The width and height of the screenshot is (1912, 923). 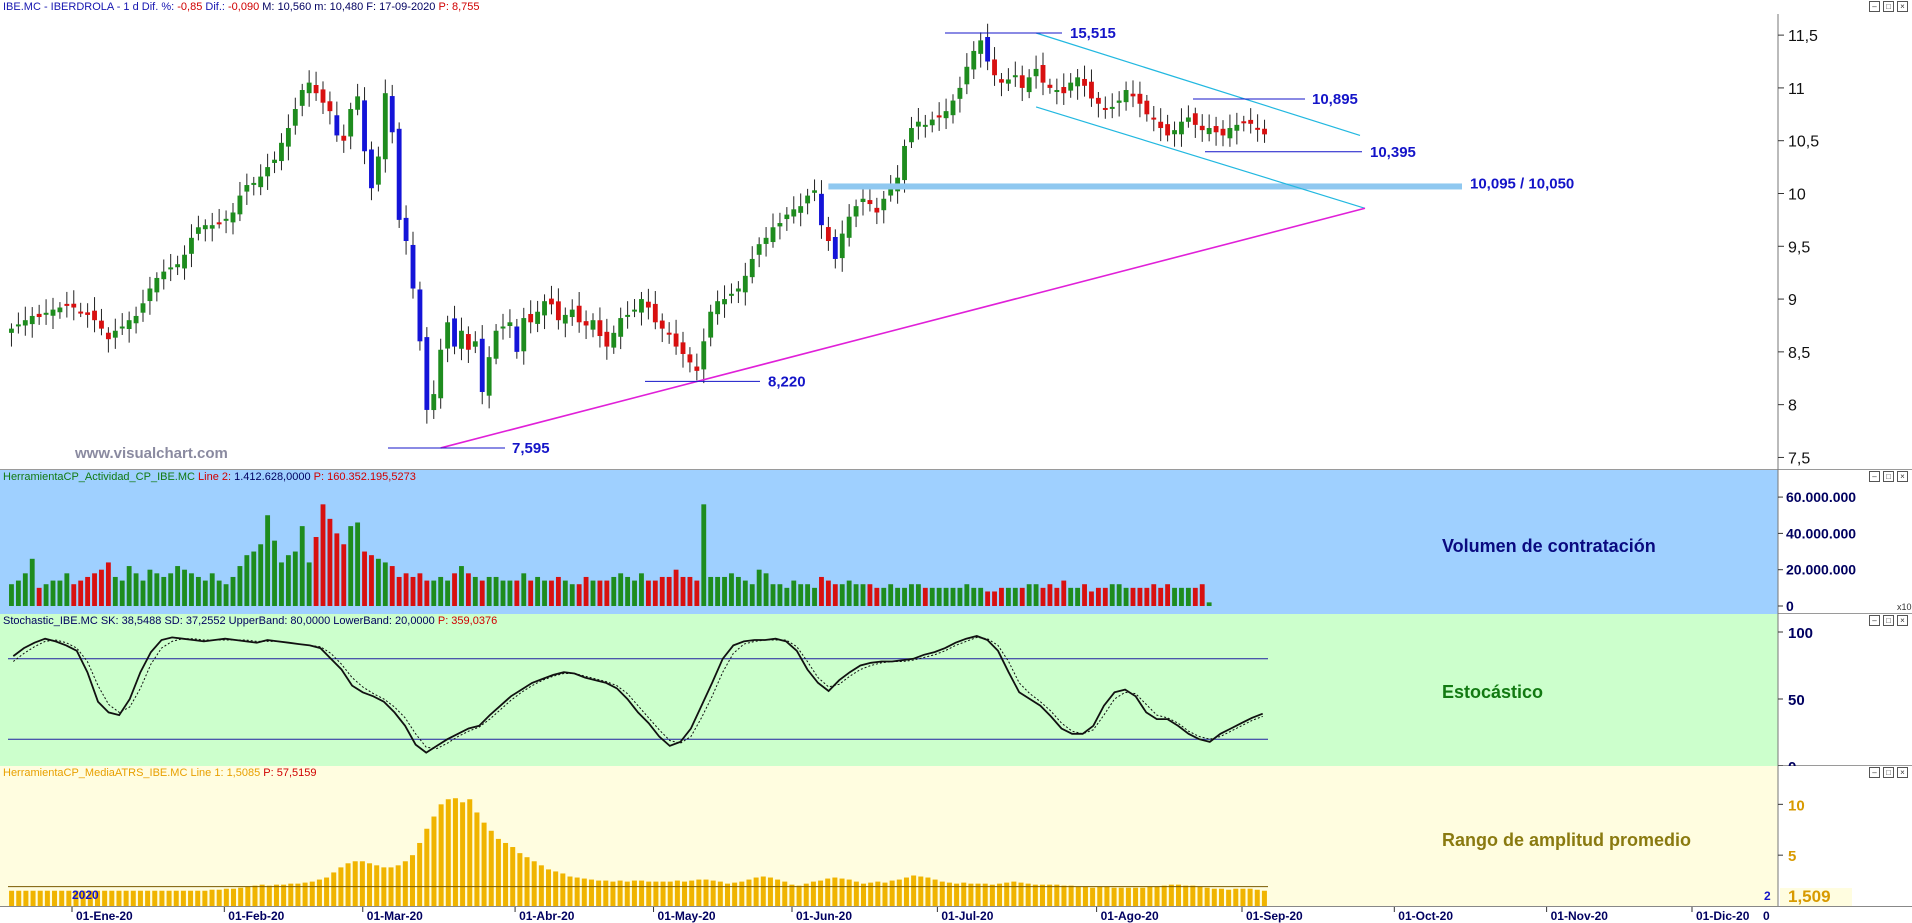 What do you see at coordinates (824, 916) in the screenshot?
I see `x-tick-label: 01-Jun-20` at bounding box center [824, 916].